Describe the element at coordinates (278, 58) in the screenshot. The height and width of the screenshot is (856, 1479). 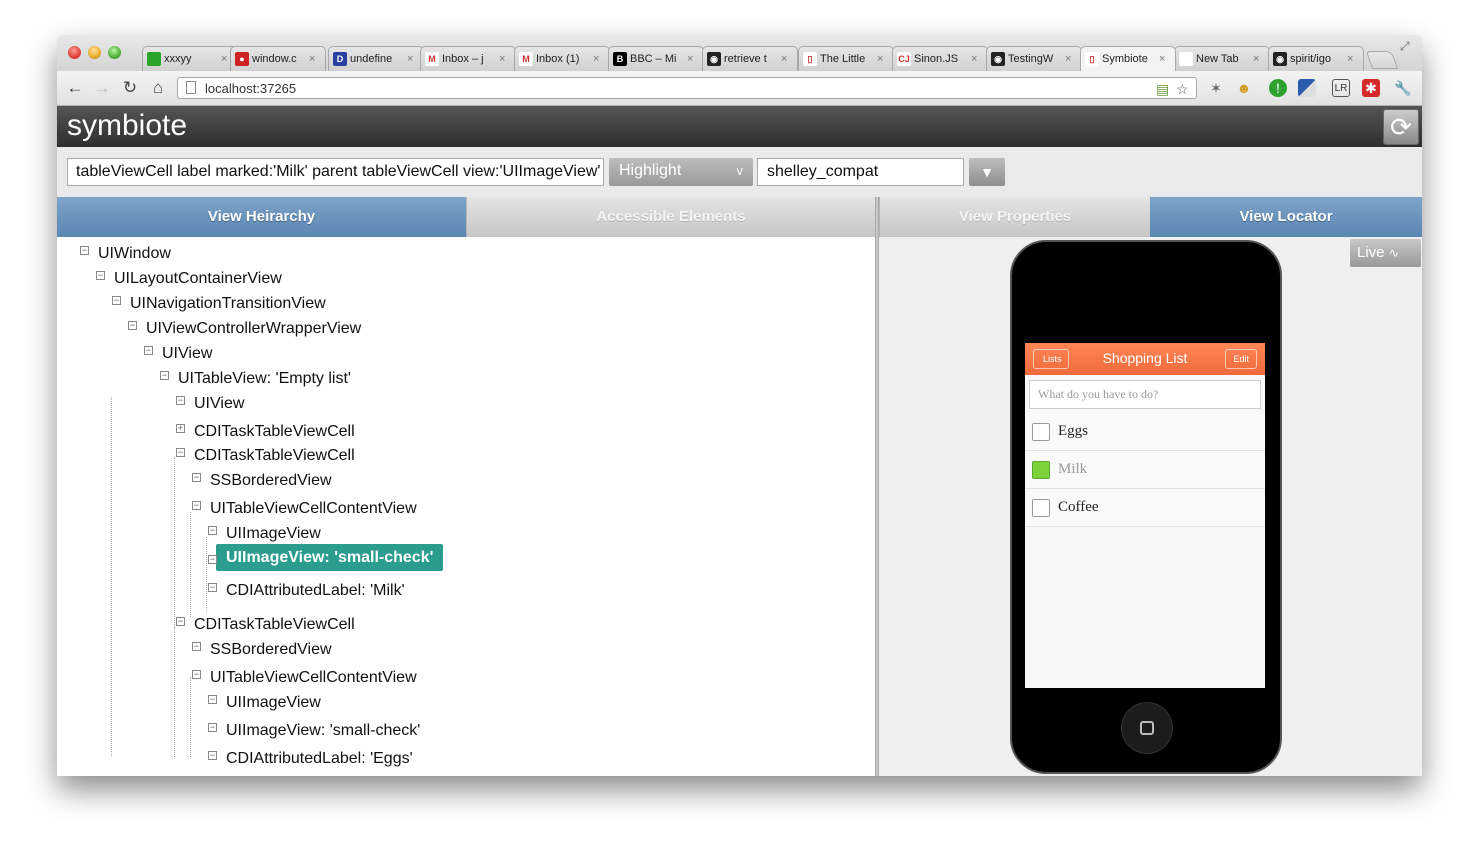
I see `browser-tab: ● window.c ×` at that location.